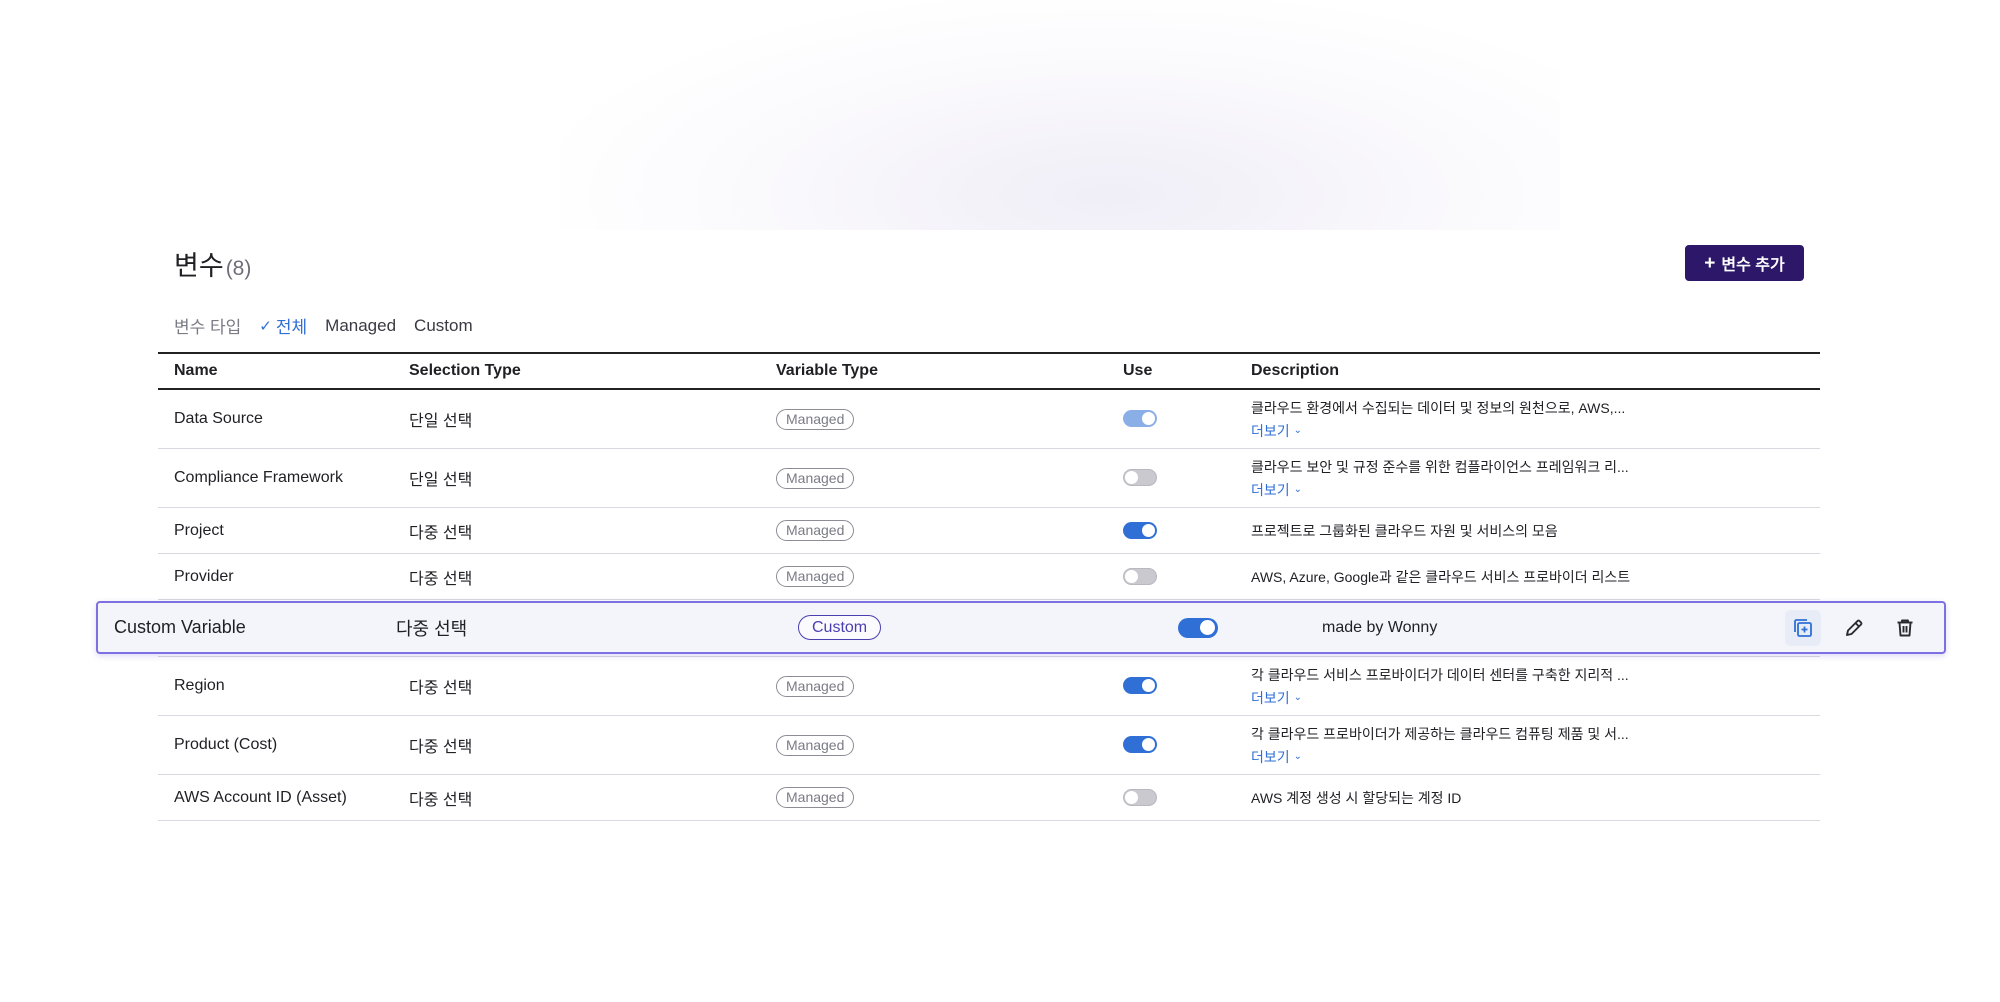 The width and height of the screenshot is (2000, 1002). What do you see at coordinates (283, 530) in the screenshot?
I see `cell-name: Project` at bounding box center [283, 530].